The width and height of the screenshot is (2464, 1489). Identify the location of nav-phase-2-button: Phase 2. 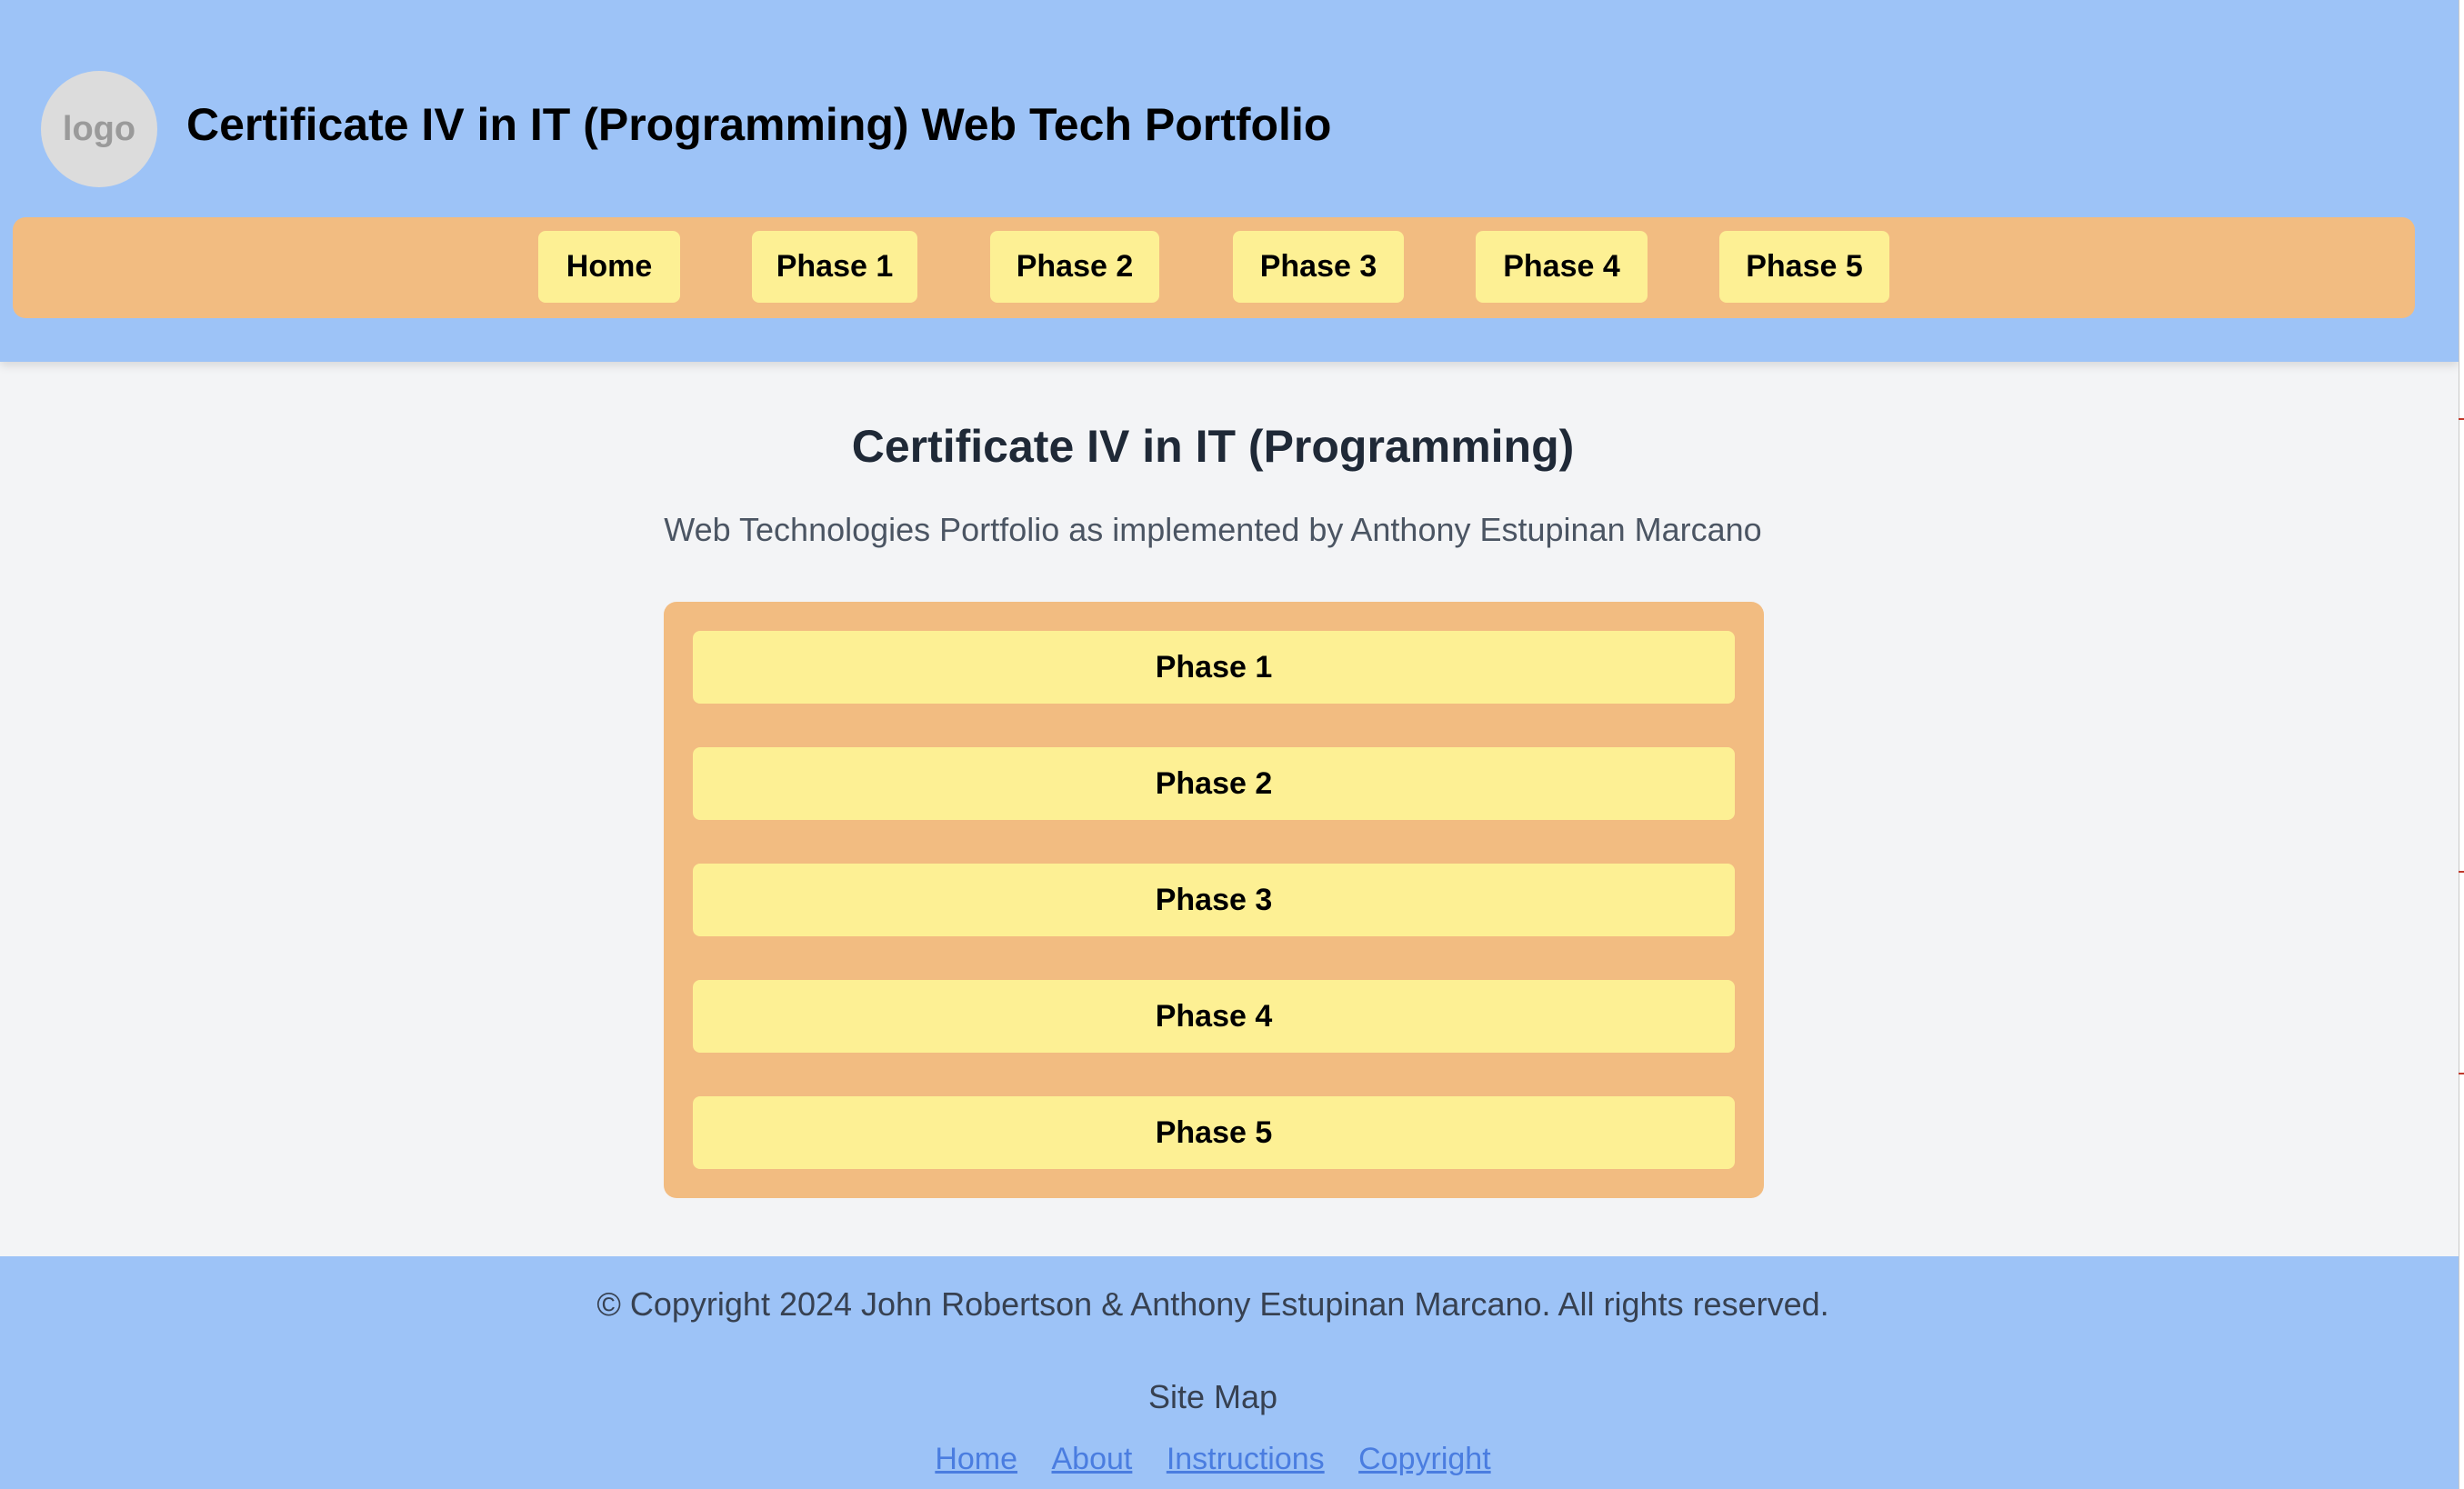
(1074, 267).